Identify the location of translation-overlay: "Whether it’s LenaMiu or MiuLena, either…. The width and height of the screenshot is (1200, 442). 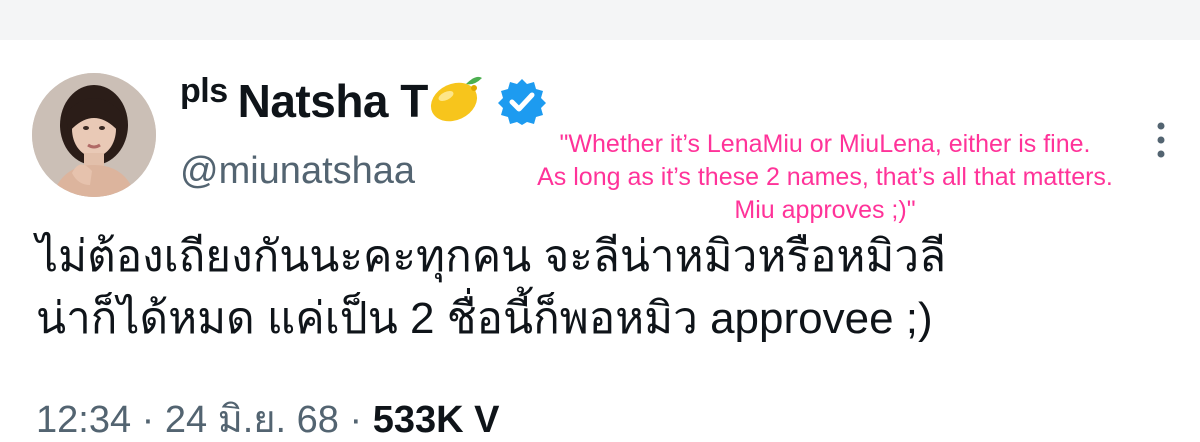
(825, 177).